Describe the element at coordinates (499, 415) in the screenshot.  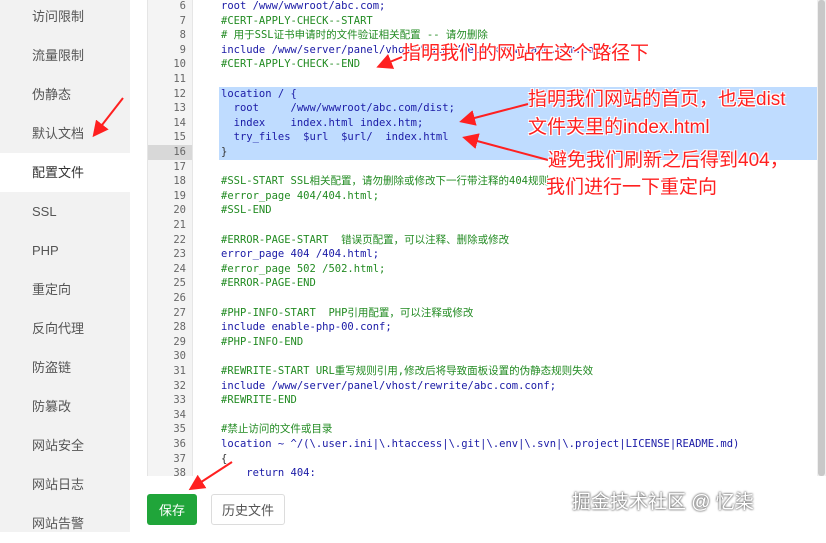
I see `code-line: 34` at that location.